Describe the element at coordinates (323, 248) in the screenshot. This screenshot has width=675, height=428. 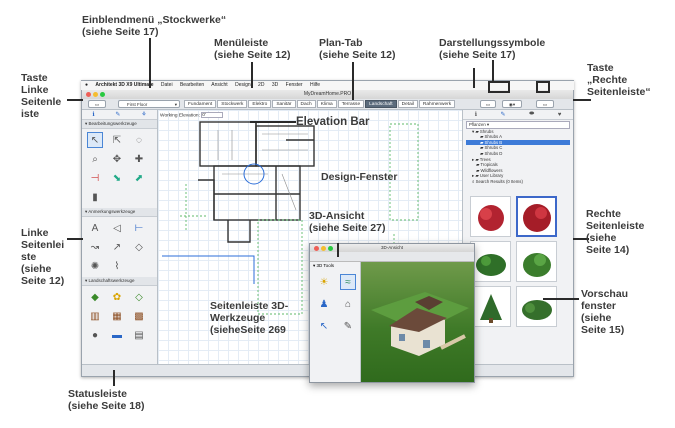
I see `minimize-3d-button` at that location.